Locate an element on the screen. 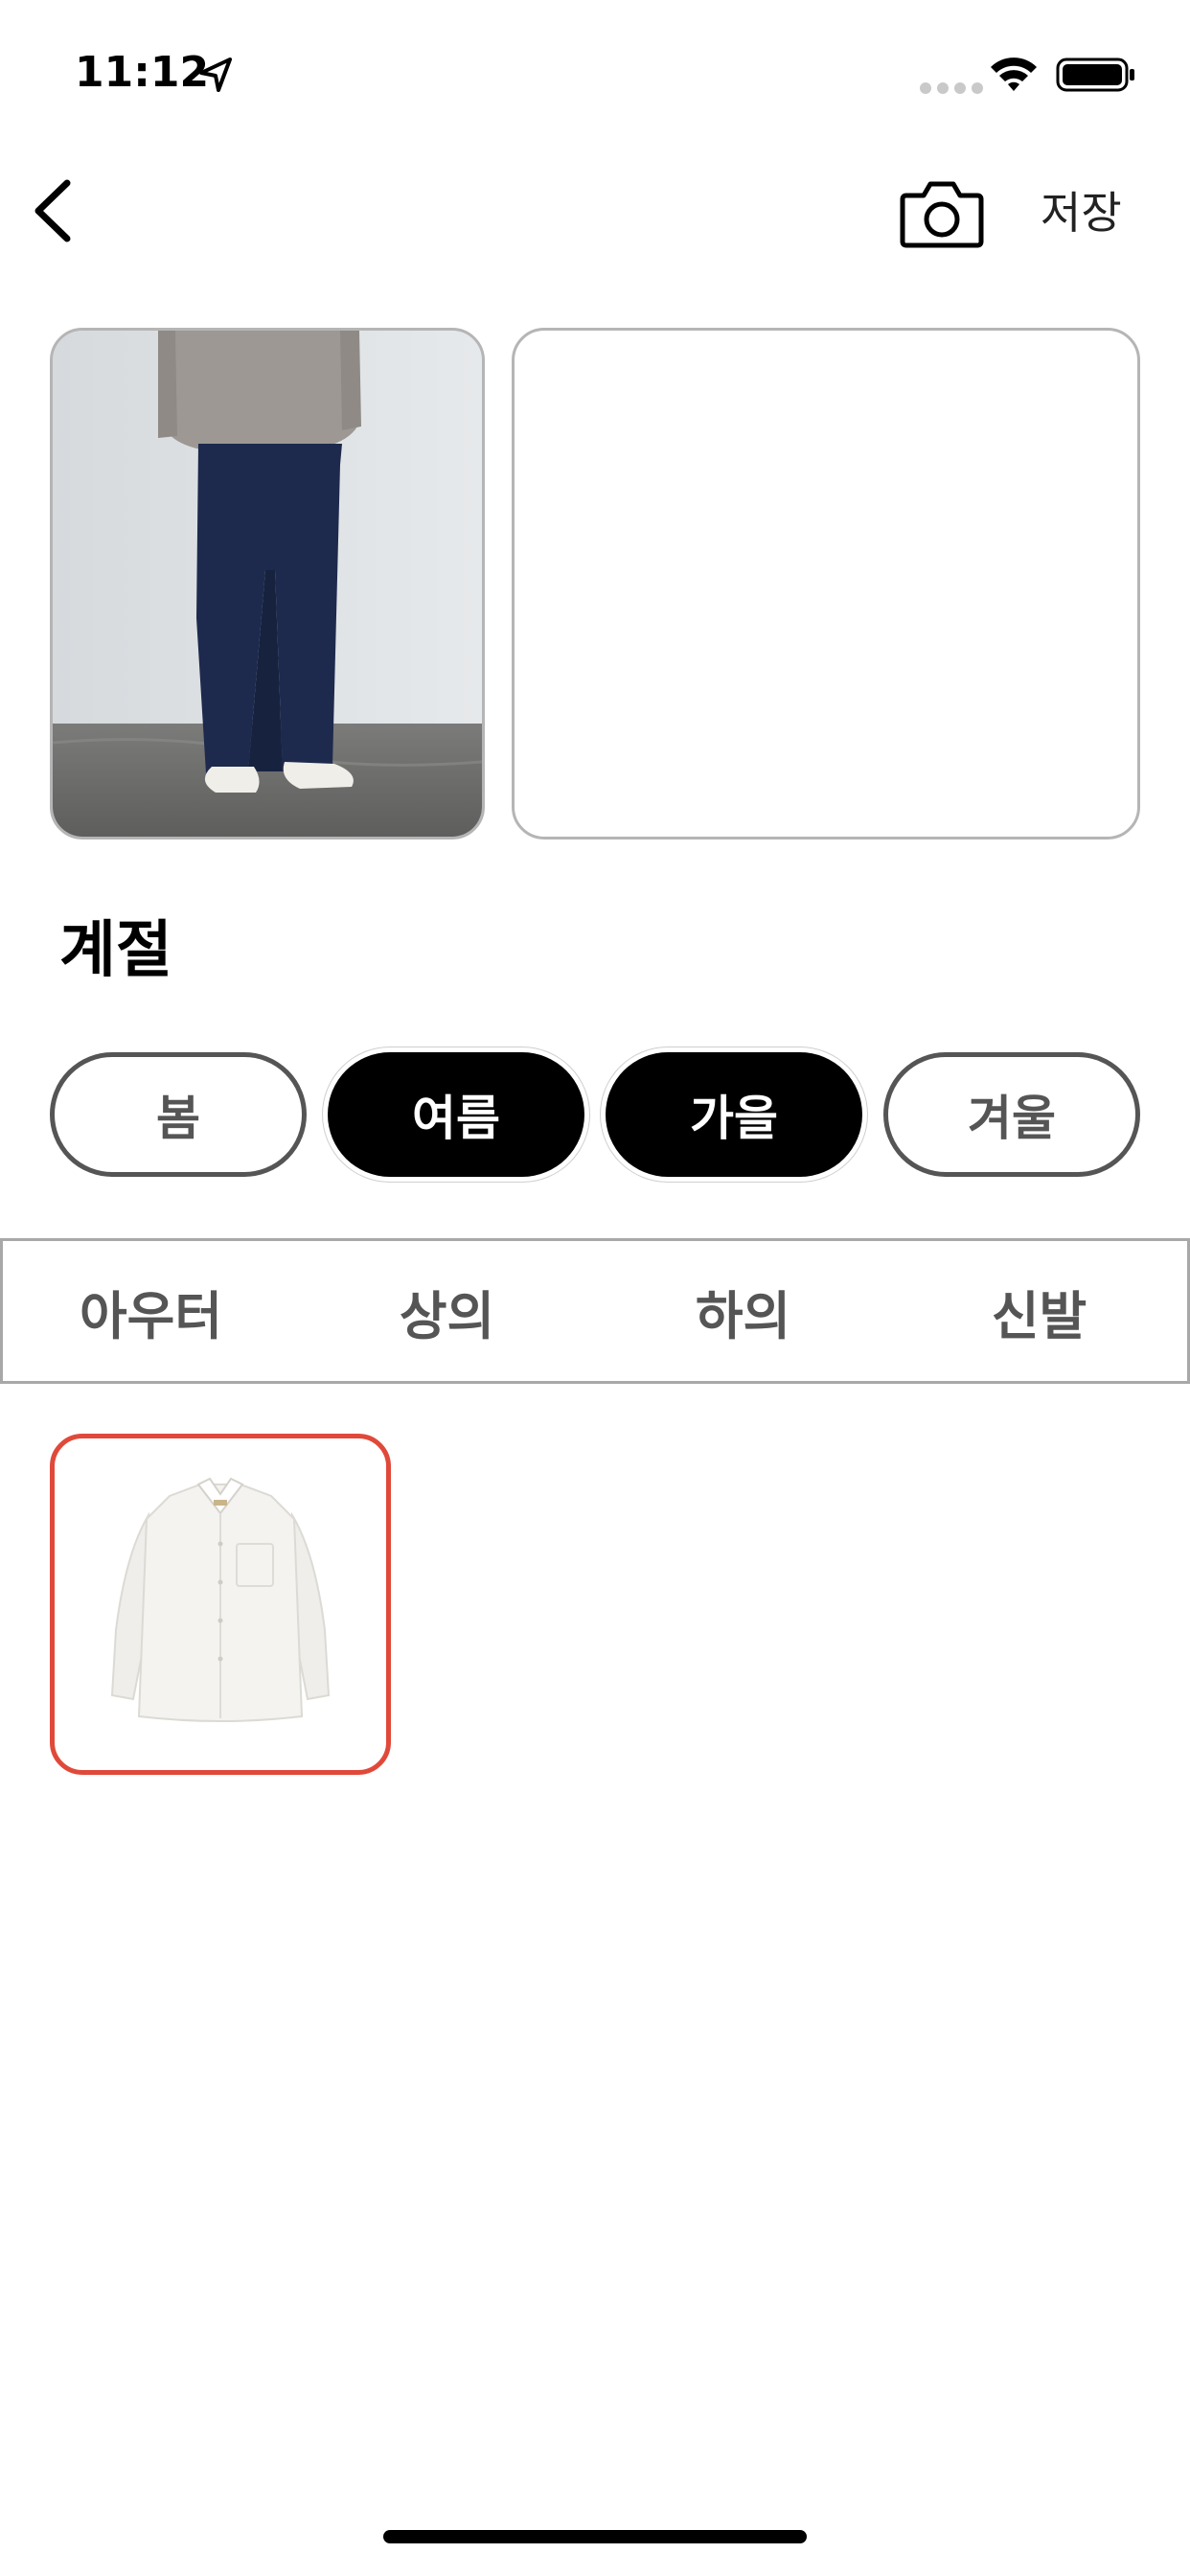  outfit-photo is located at coordinates (267, 584).